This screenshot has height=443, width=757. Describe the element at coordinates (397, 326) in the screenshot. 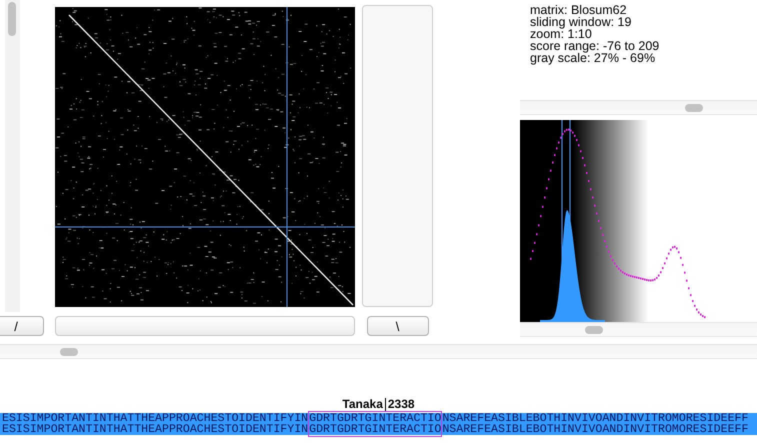

I see `diagonal-button: \` at that location.